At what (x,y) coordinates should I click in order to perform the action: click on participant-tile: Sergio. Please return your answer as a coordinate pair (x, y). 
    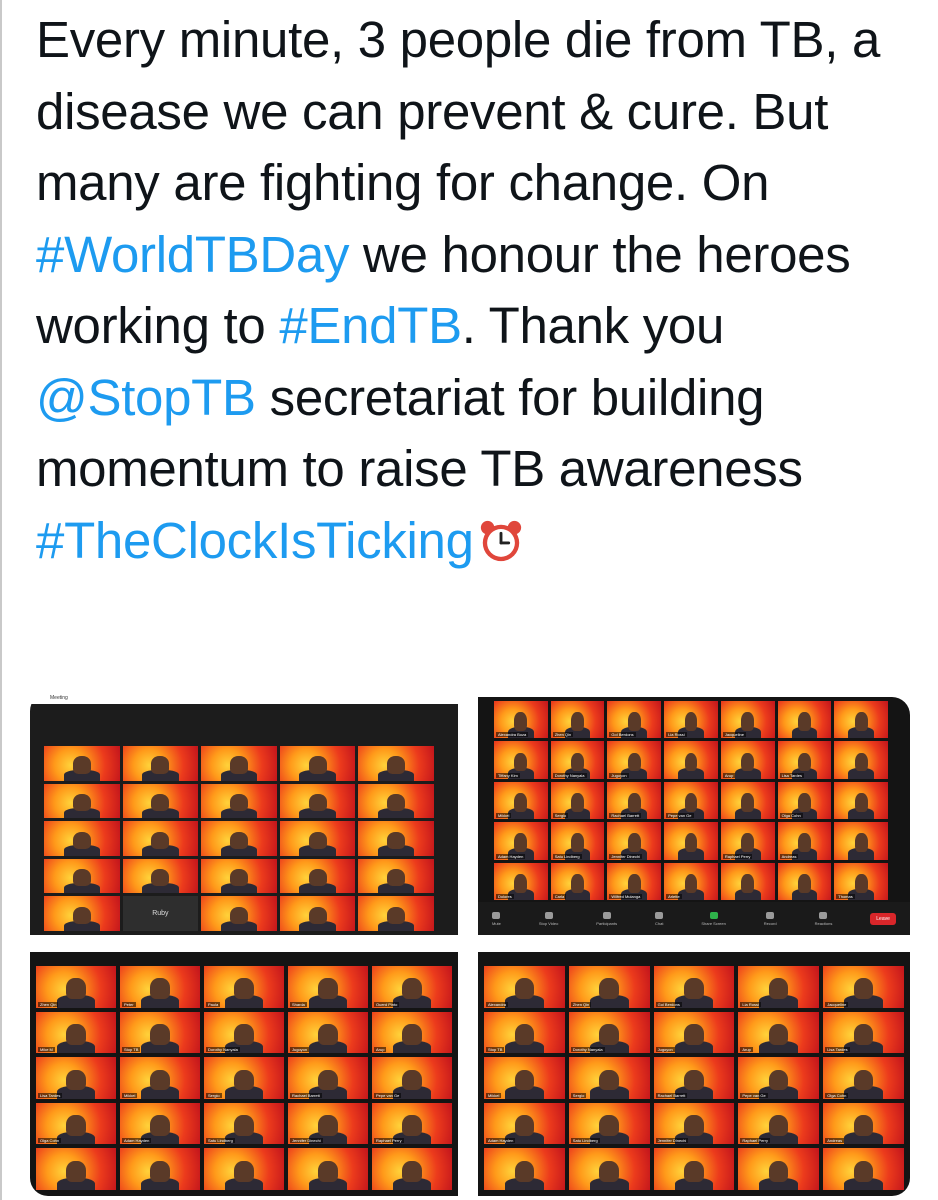
    Looking at the image, I should click on (609, 1078).